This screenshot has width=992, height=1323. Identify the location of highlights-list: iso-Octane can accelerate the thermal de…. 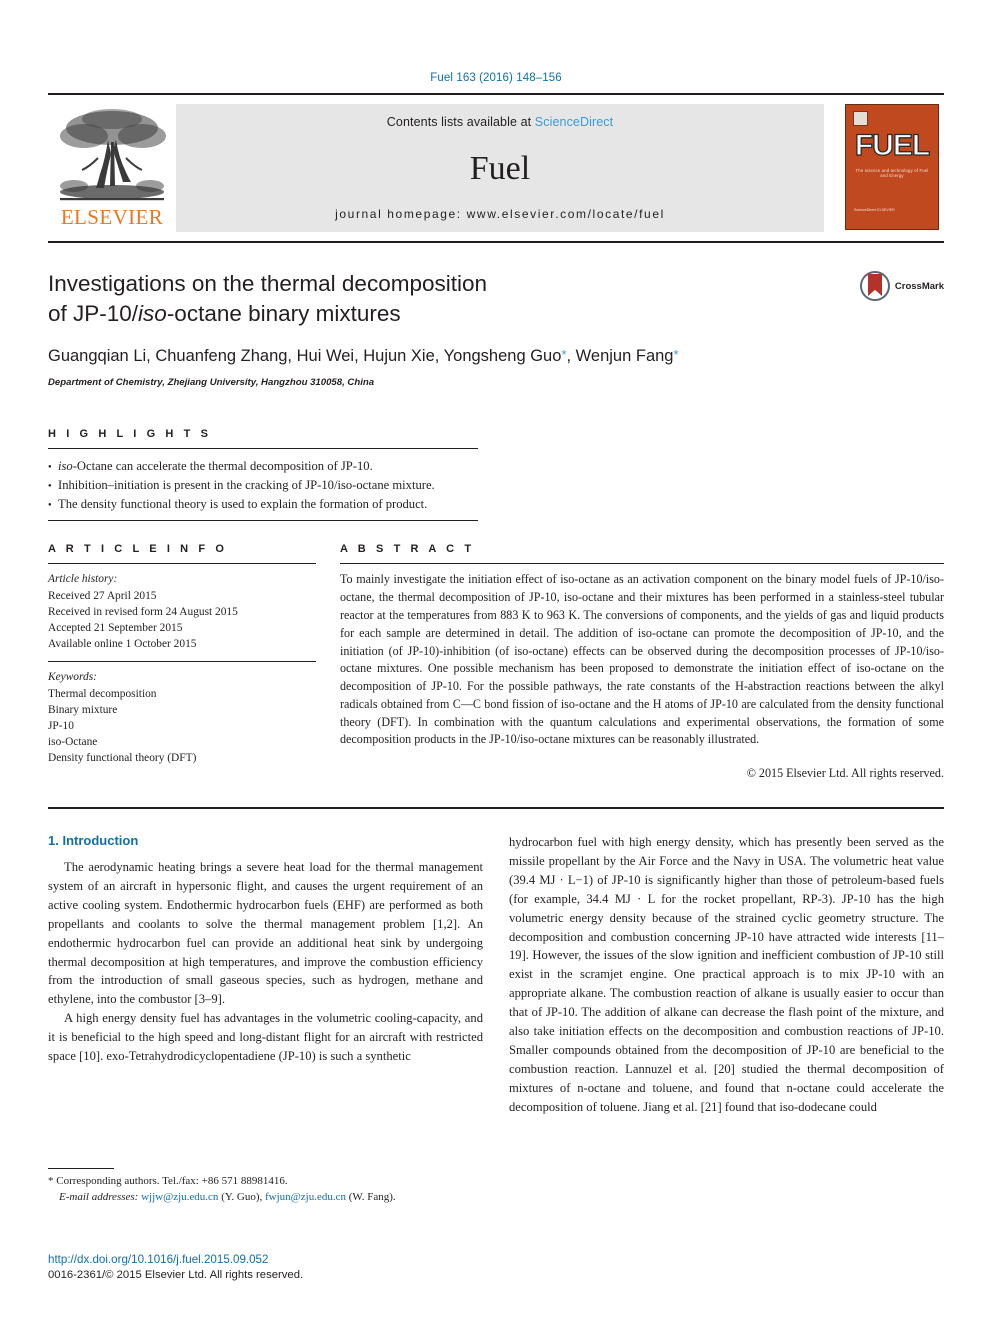
(263, 486).